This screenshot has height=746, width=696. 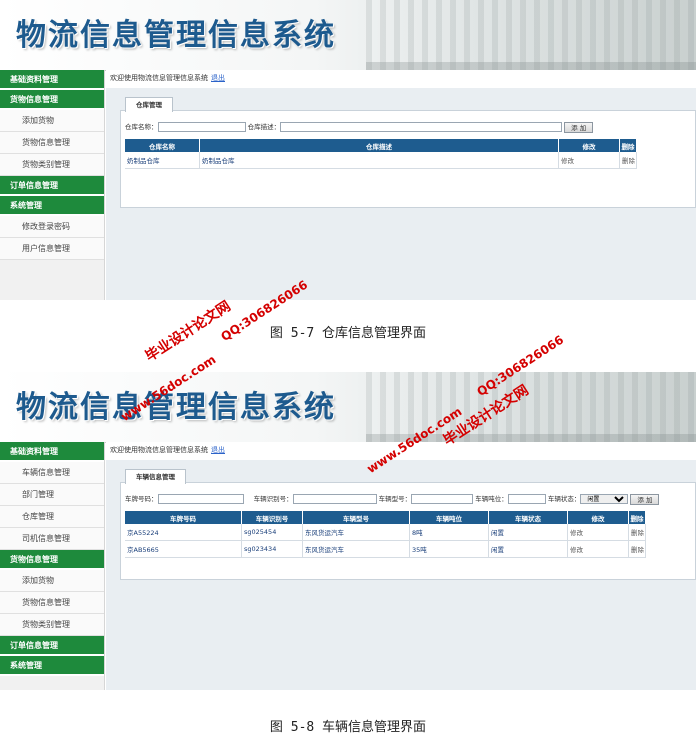 I want to click on sidebar-item-change-password: 修改登录密码, so click(x=52, y=227).